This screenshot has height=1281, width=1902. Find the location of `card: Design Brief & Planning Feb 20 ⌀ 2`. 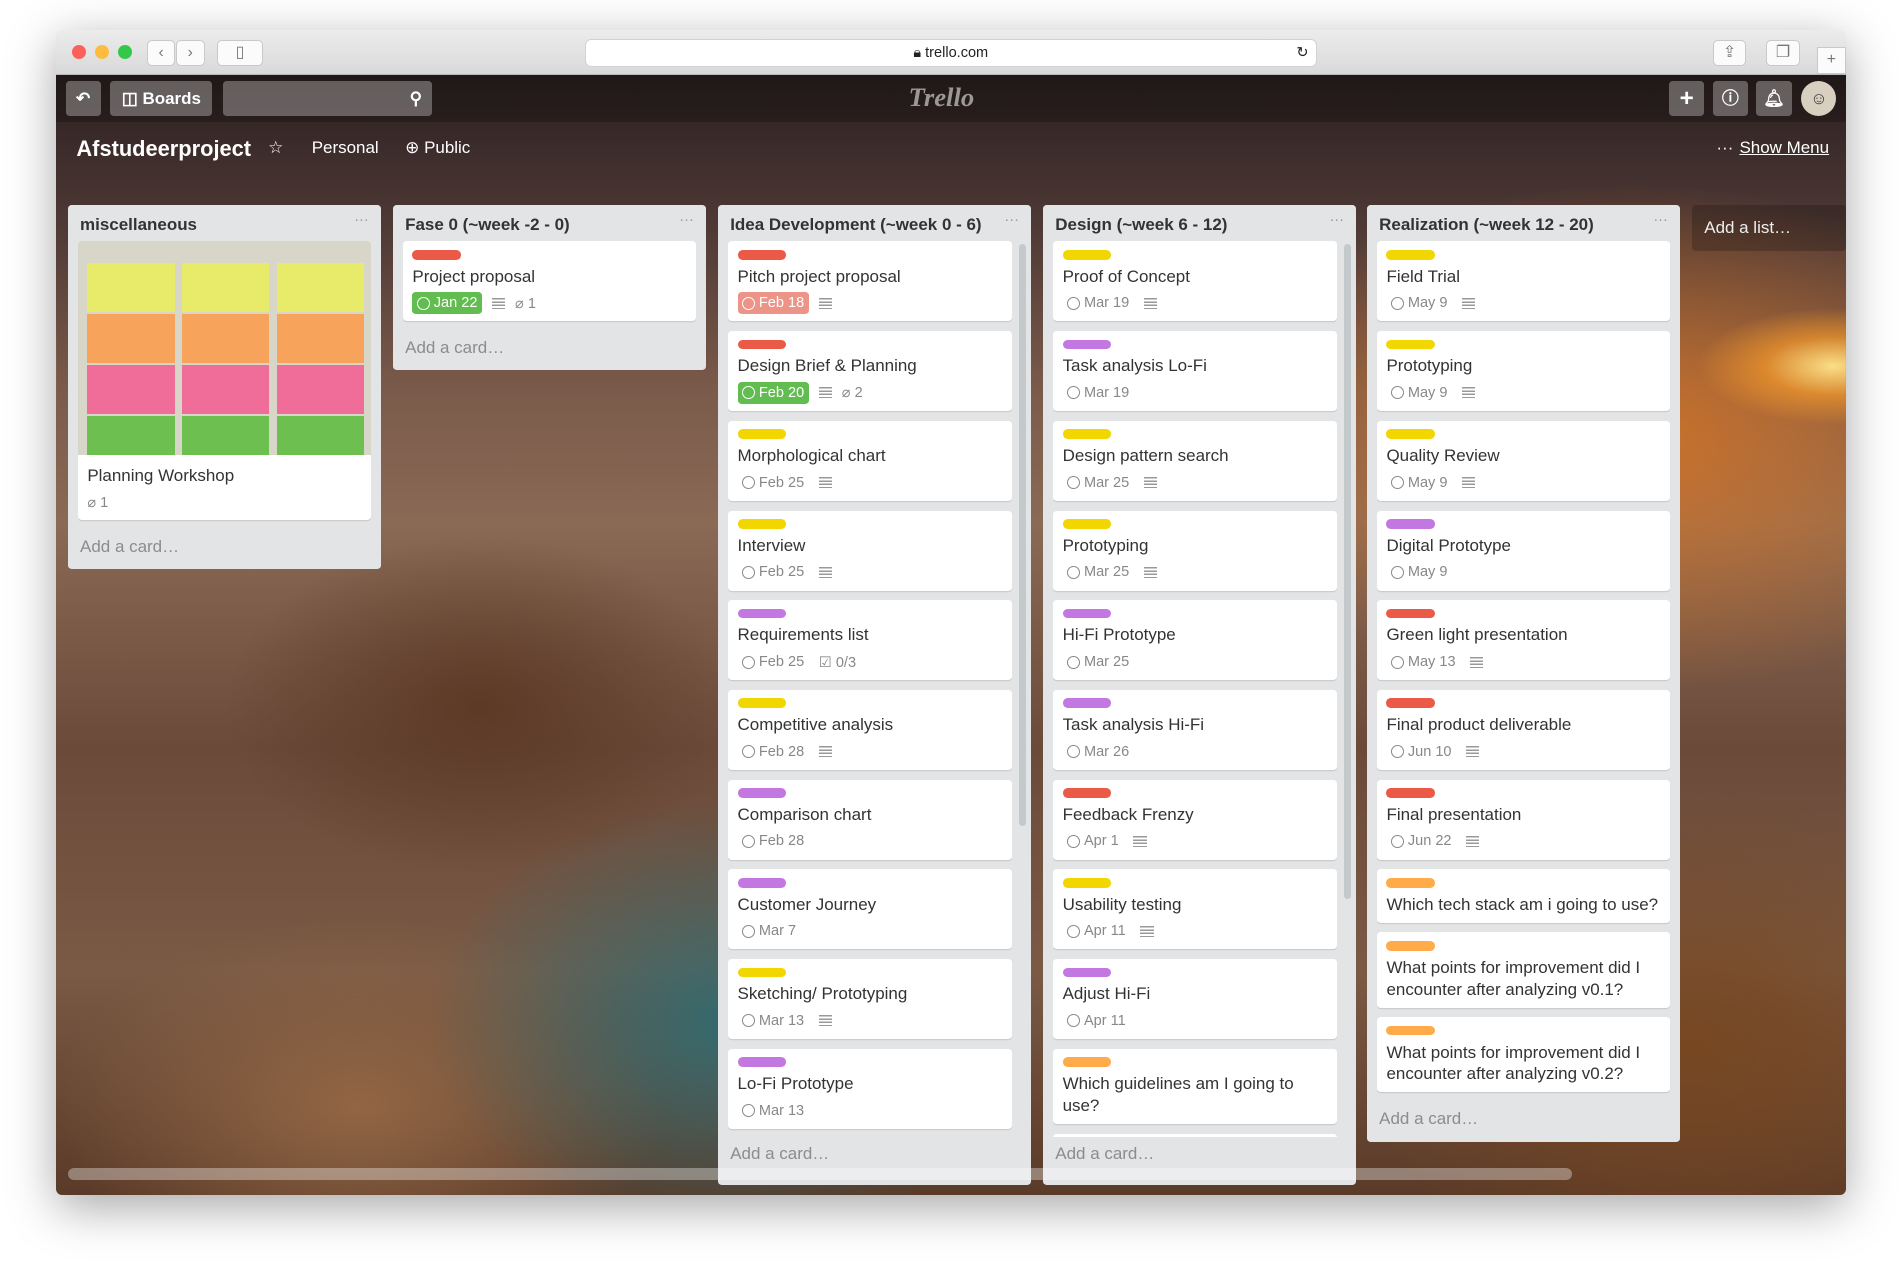

card: Design Brief & Planning Feb 20 ⌀ 2 is located at coordinates (869, 371).